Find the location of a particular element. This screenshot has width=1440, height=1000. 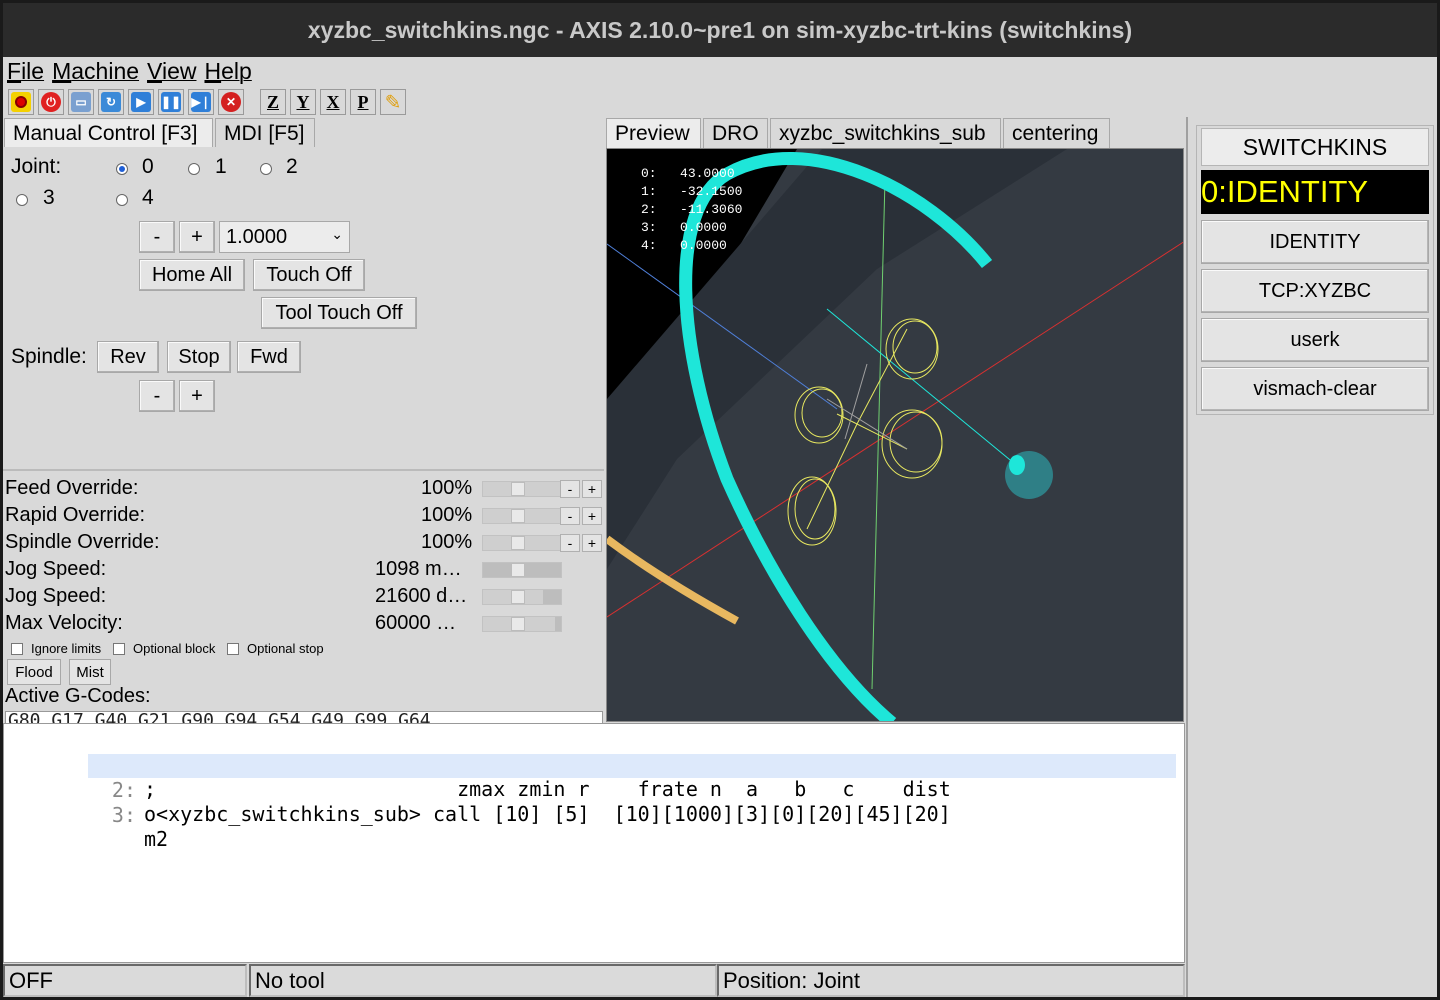

spindle-rev-button: Rev is located at coordinates (128, 357).